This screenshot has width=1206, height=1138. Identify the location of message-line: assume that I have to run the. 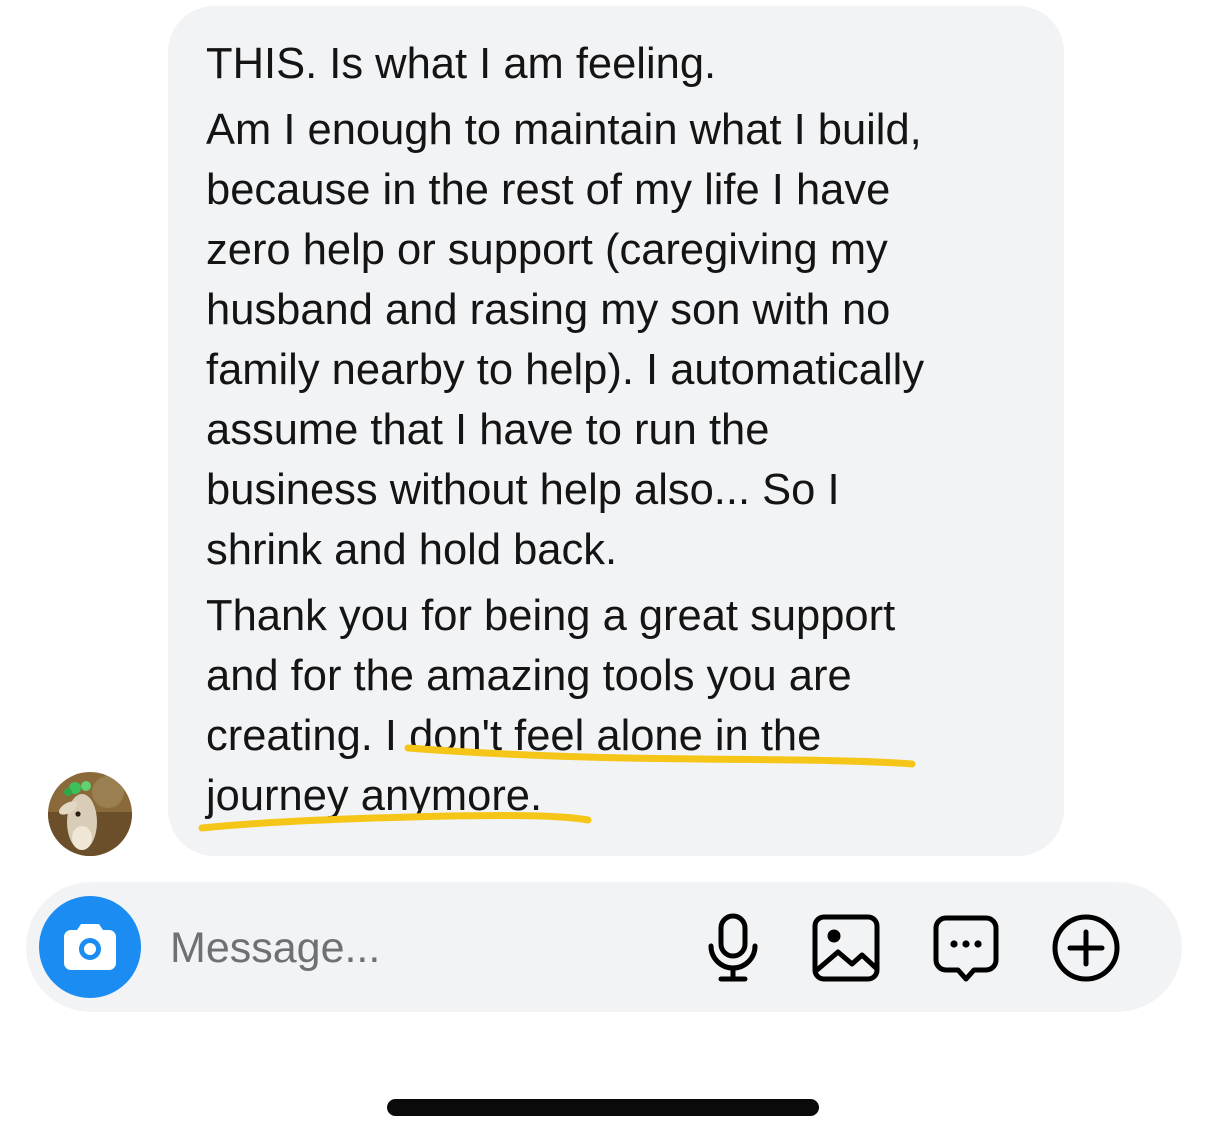
(488, 430).